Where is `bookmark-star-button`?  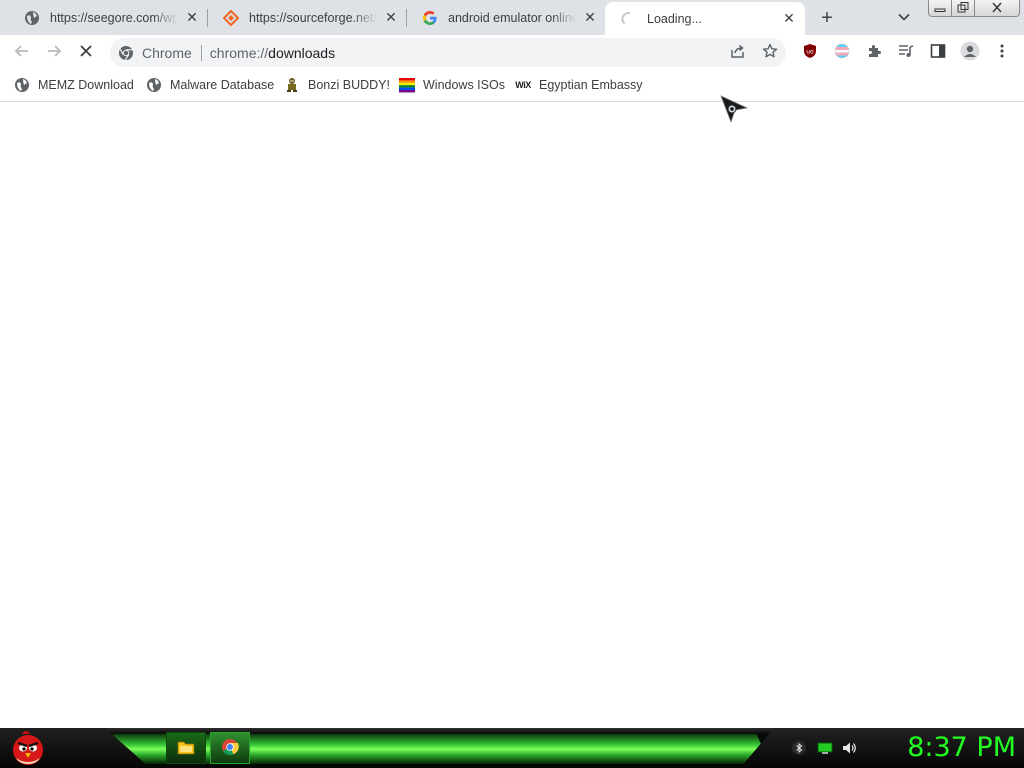 bookmark-star-button is located at coordinates (770, 52).